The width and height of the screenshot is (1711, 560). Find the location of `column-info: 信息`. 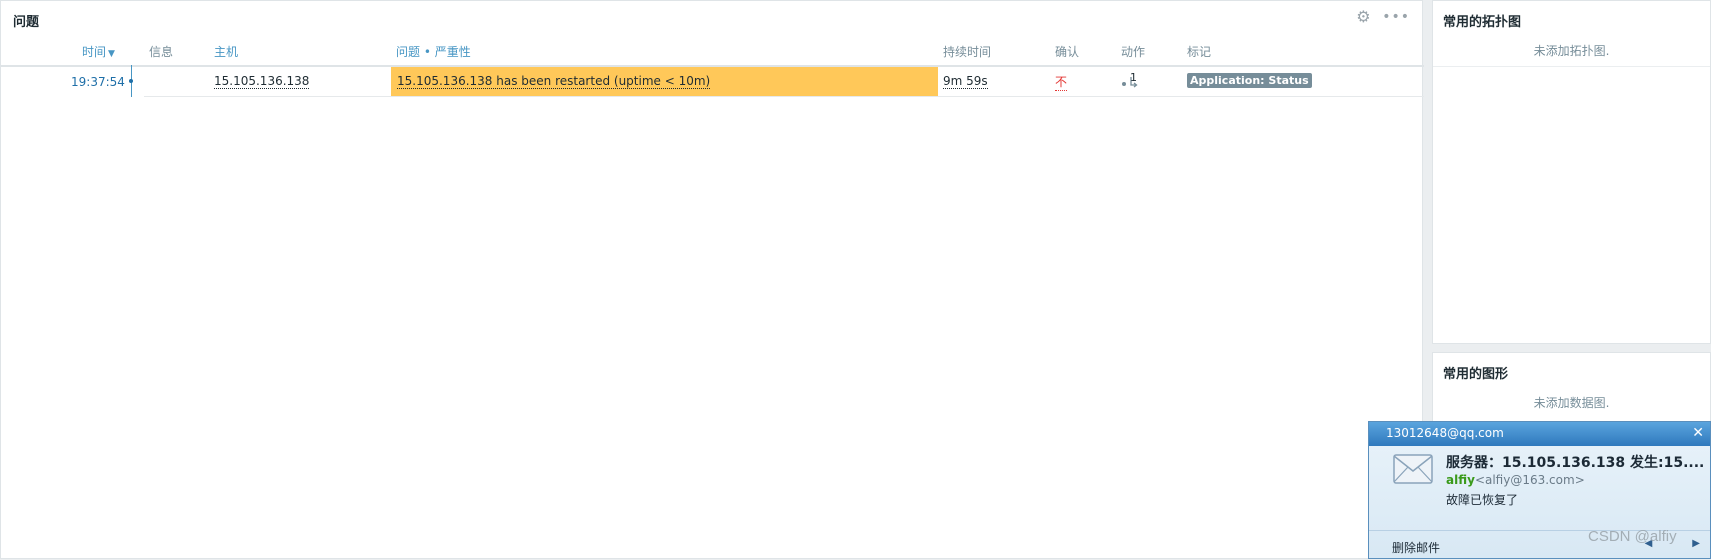

column-info: 信息 is located at coordinates (161, 52).